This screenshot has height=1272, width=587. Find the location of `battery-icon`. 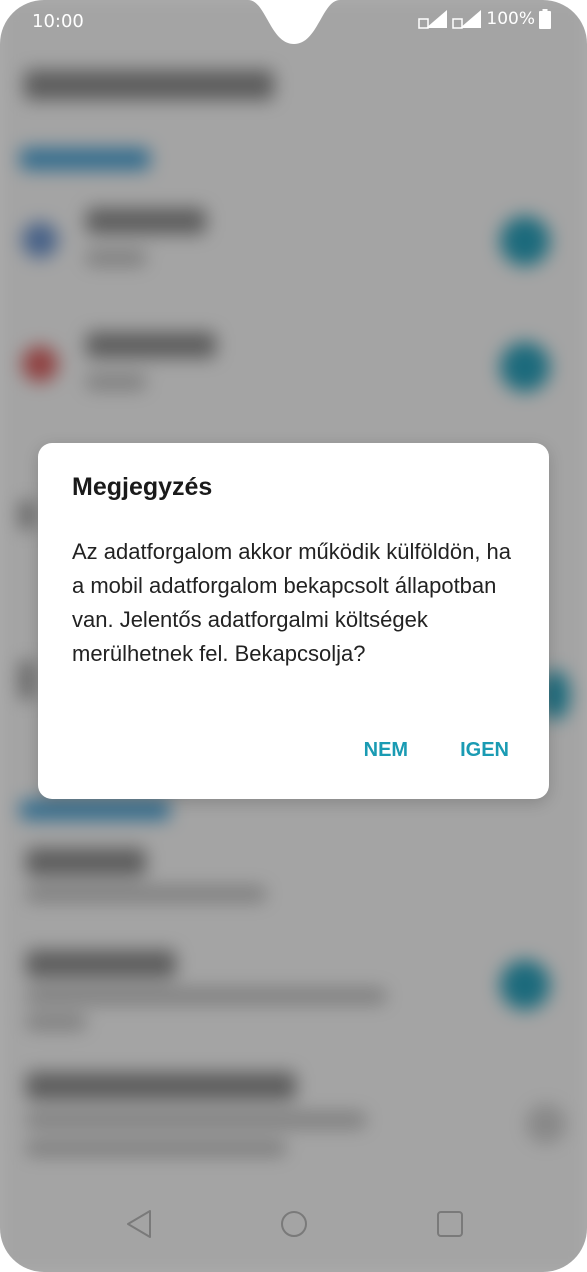

battery-icon is located at coordinates (545, 19).